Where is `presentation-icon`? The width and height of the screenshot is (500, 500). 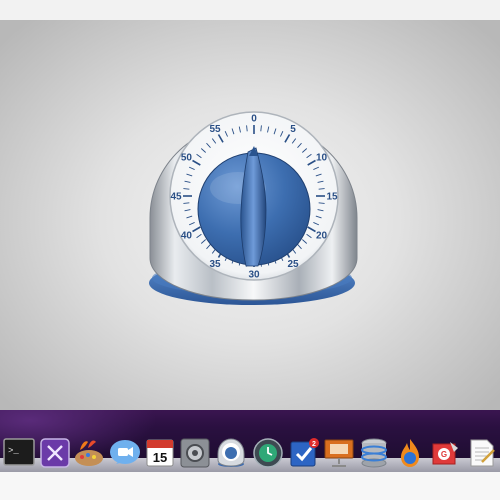 presentation-icon is located at coordinates (339, 453).